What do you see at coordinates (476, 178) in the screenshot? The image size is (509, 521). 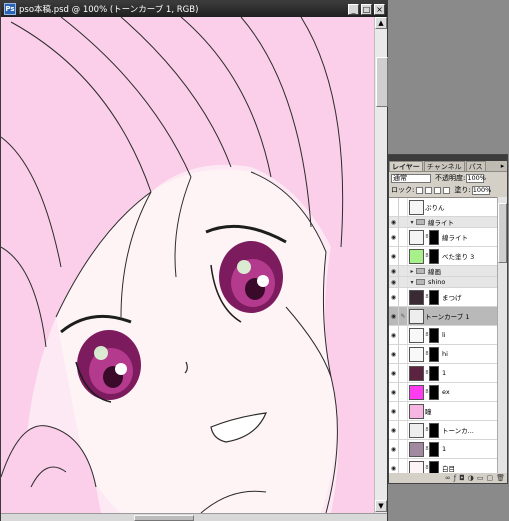 I see `opacity-field: 100%` at bounding box center [476, 178].